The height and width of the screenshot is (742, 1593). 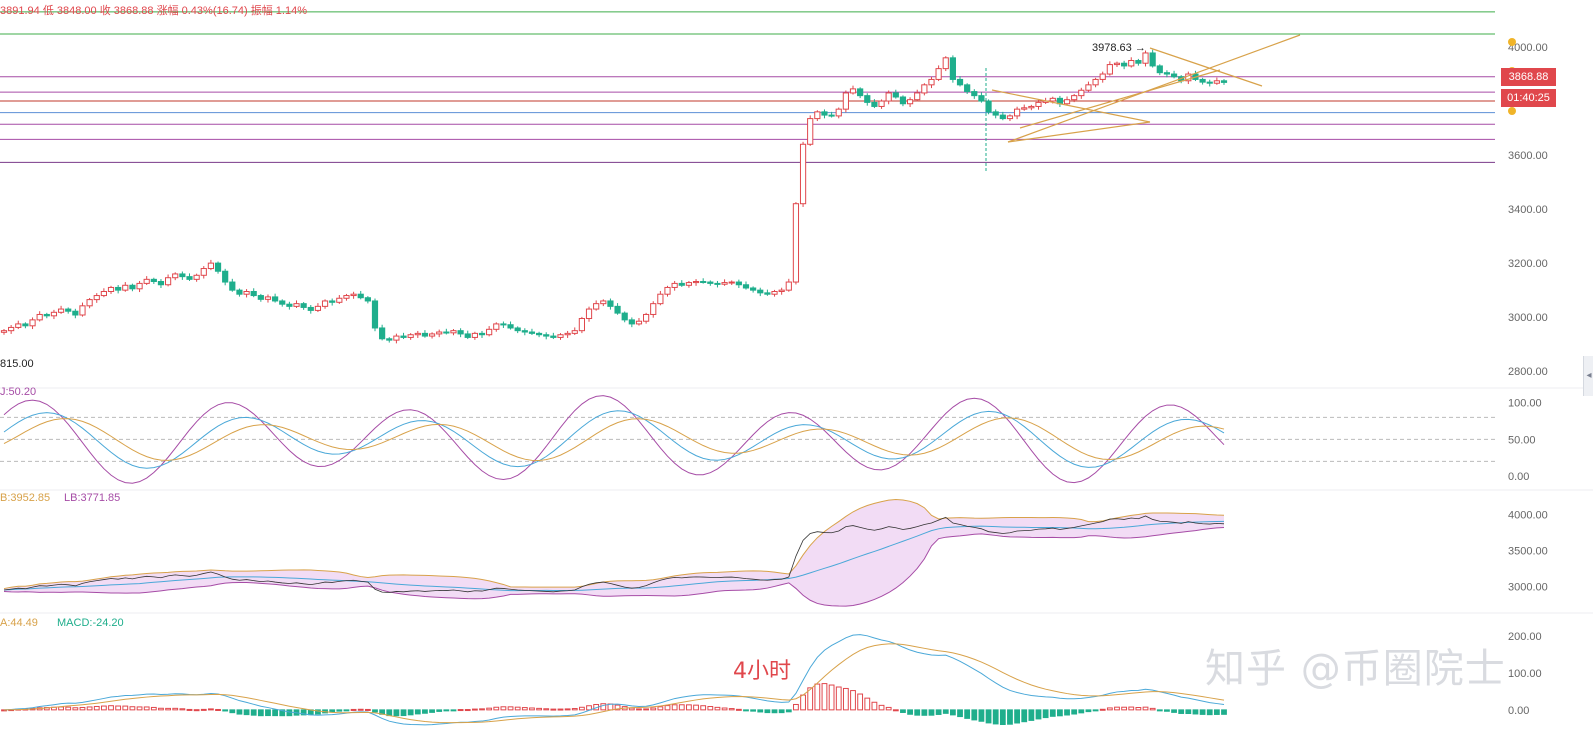 What do you see at coordinates (1525, 404) in the screenshot?
I see `kdj-tick-label: 100.00` at bounding box center [1525, 404].